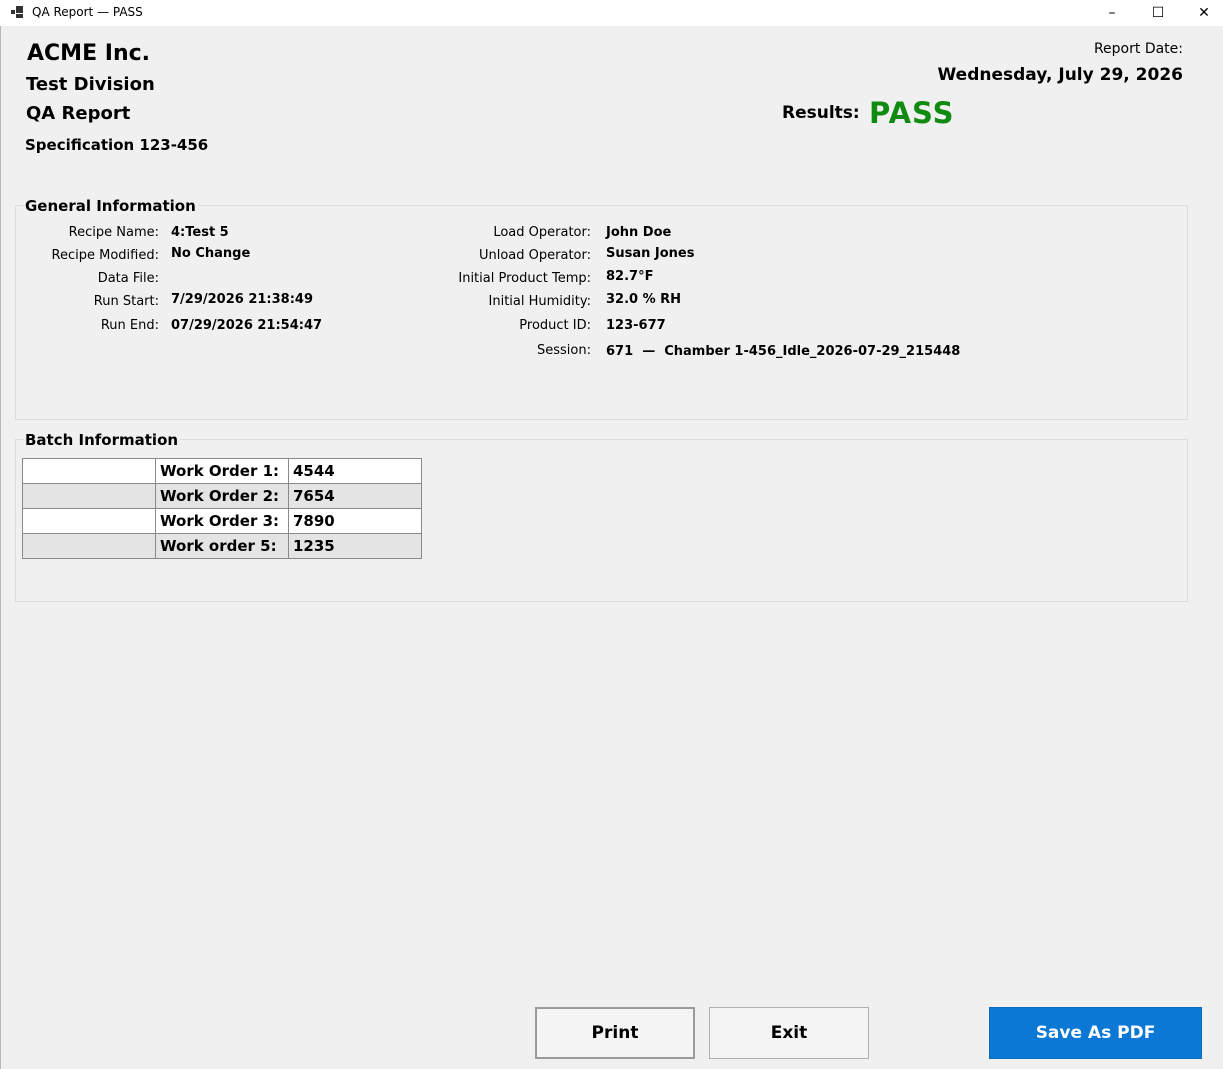  Describe the element at coordinates (78, 113) in the screenshot. I see `report-title: QA Report` at that location.